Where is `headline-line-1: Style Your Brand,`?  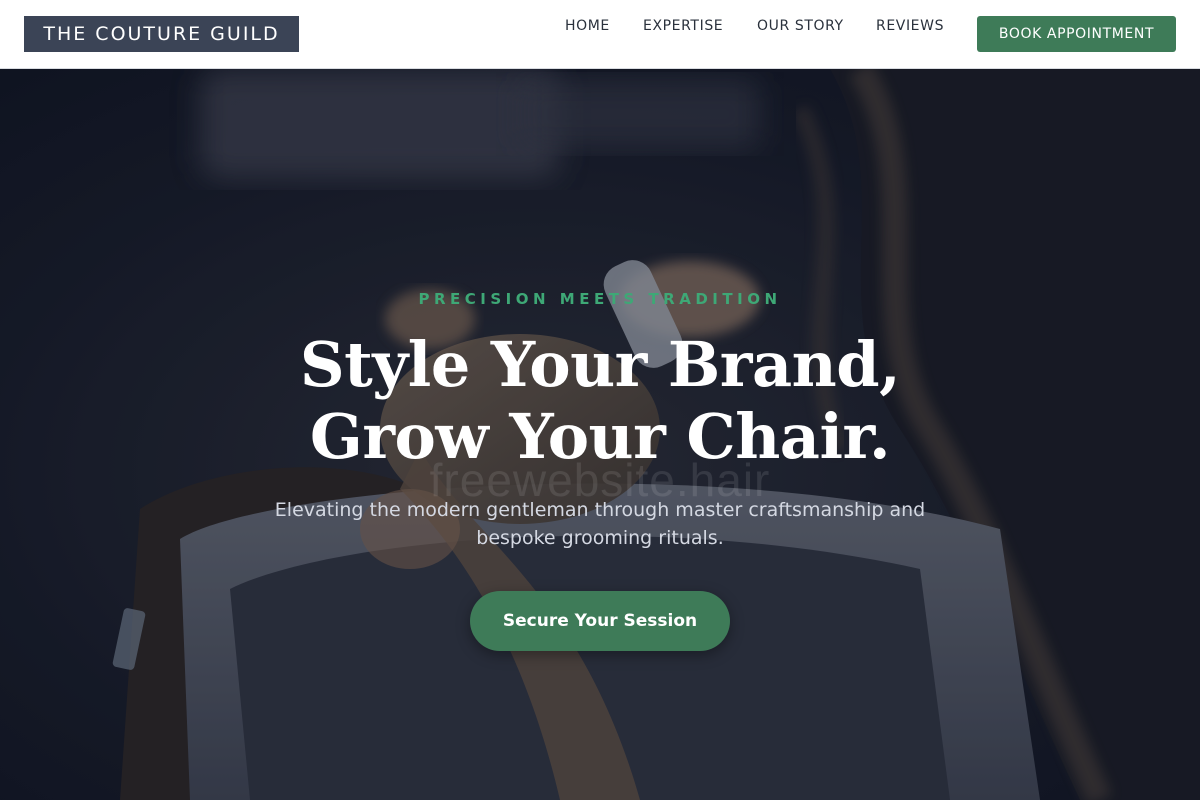
headline-line-1: Style Your Brand, is located at coordinates (600, 364).